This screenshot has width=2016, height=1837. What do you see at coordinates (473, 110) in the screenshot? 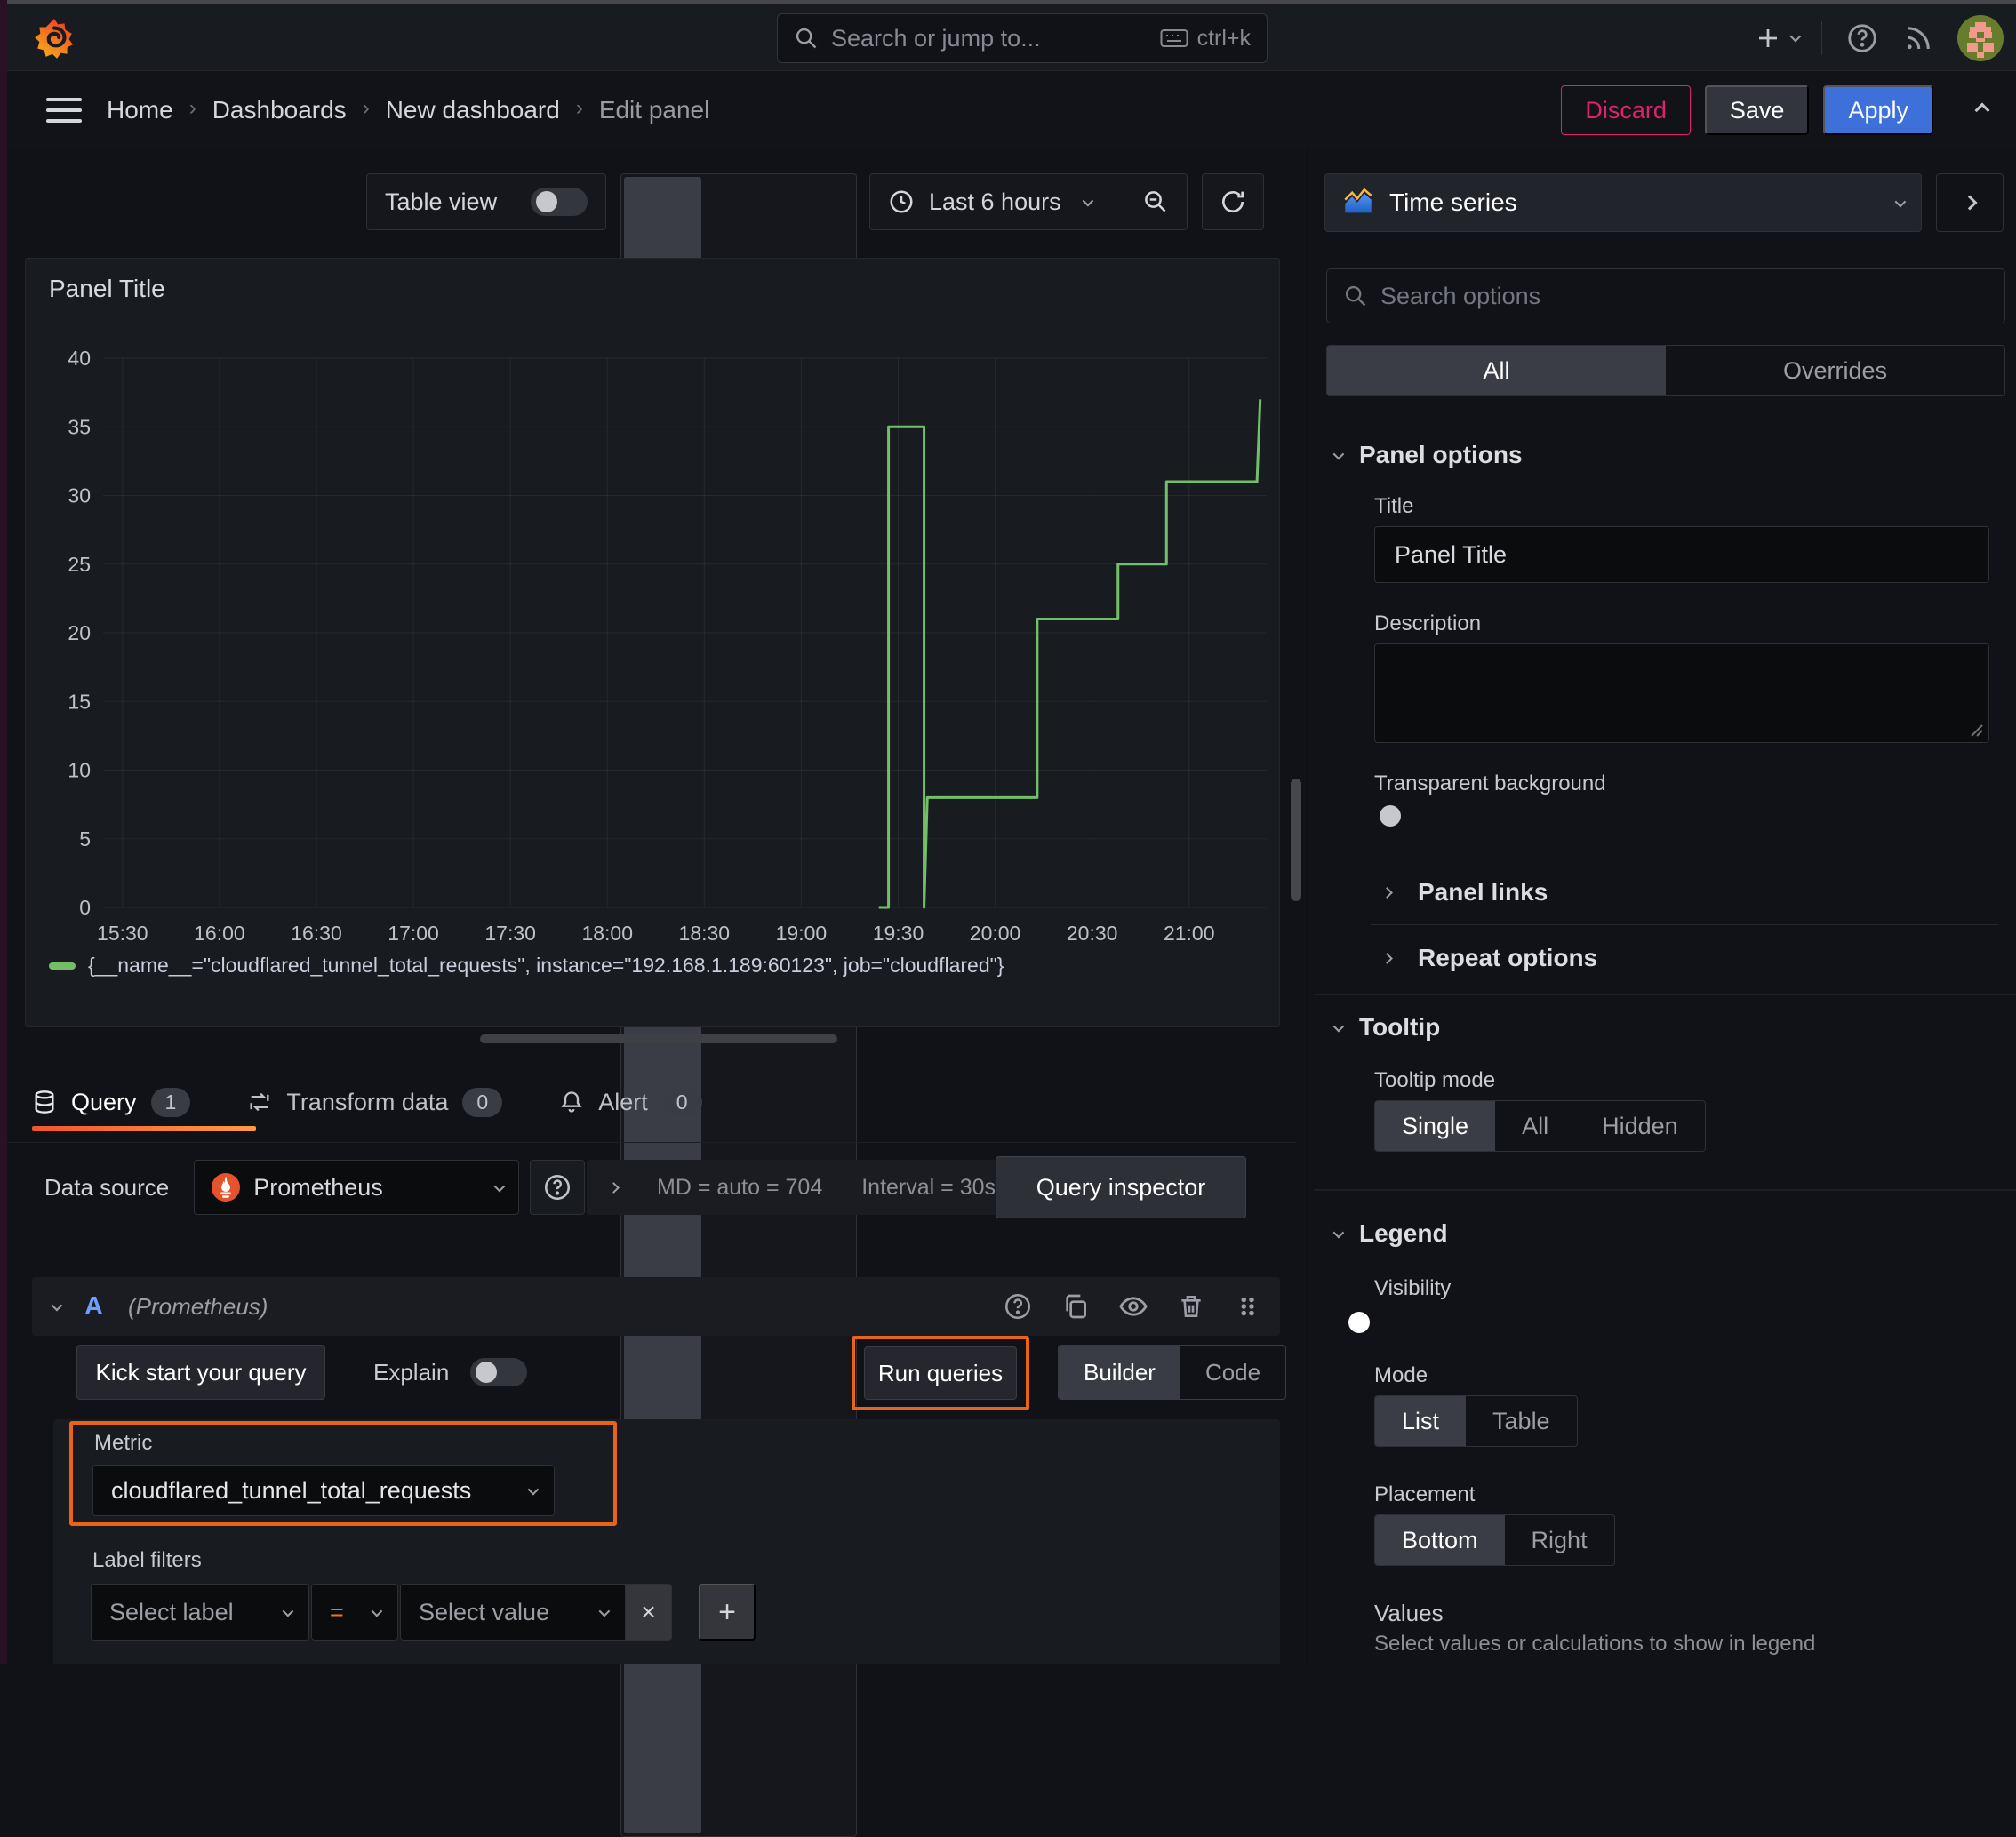
I see `breadcrumb-new-dashboard: New dashboard` at bounding box center [473, 110].